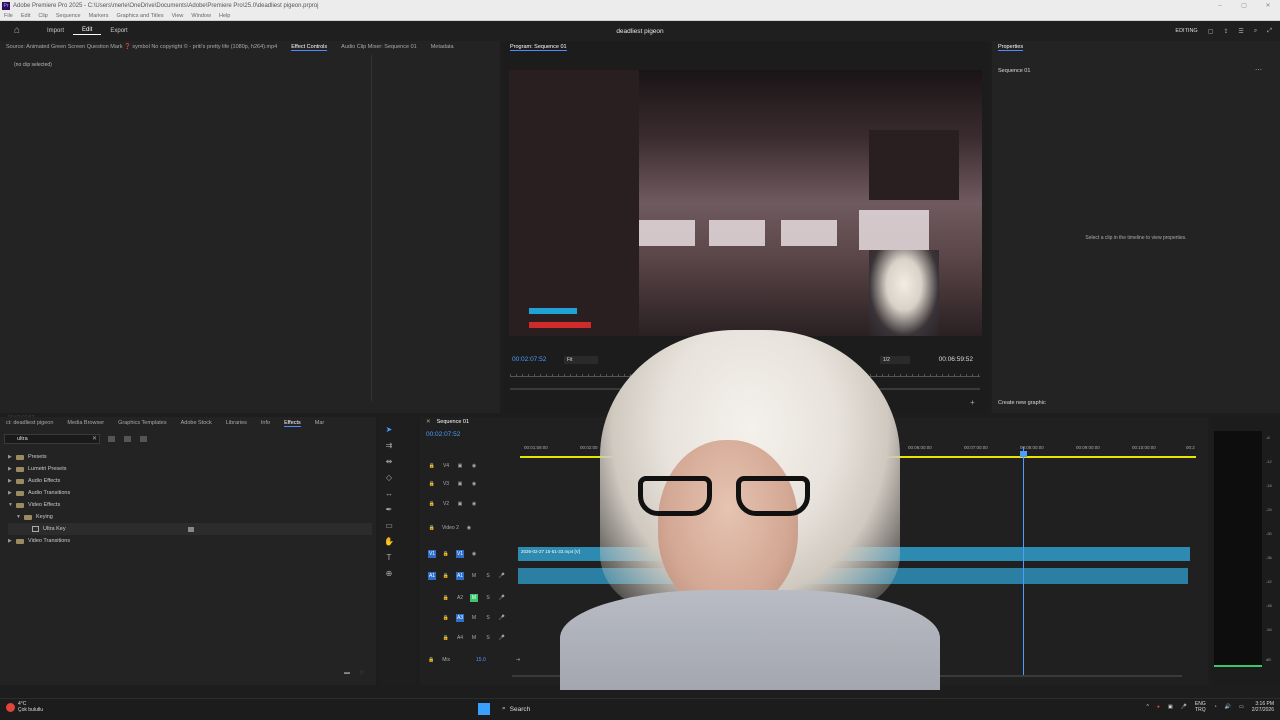 The image size is (1280, 720). What do you see at coordinates (1184, 707) in the screenshot?
I see `mic-tray-icon: 🎤` at bounding box center [1184, 707].